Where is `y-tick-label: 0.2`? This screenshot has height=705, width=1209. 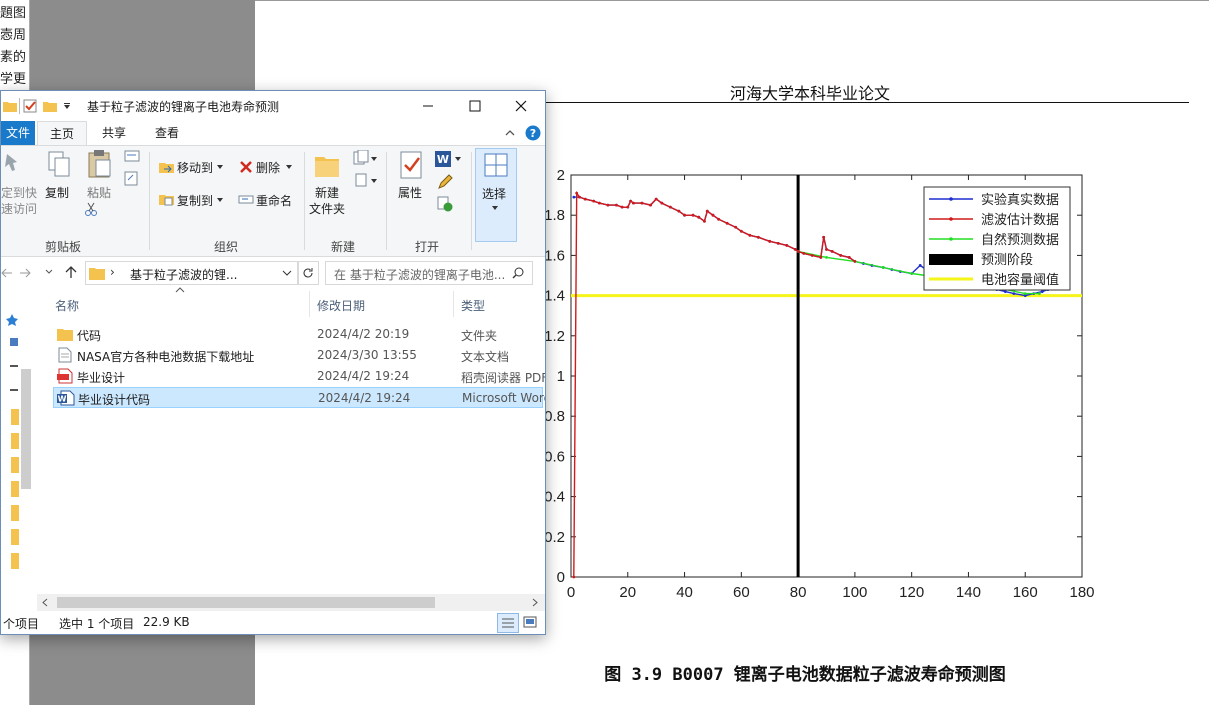 y-tick-label: 0.2 is located at coordinates (554, 537).